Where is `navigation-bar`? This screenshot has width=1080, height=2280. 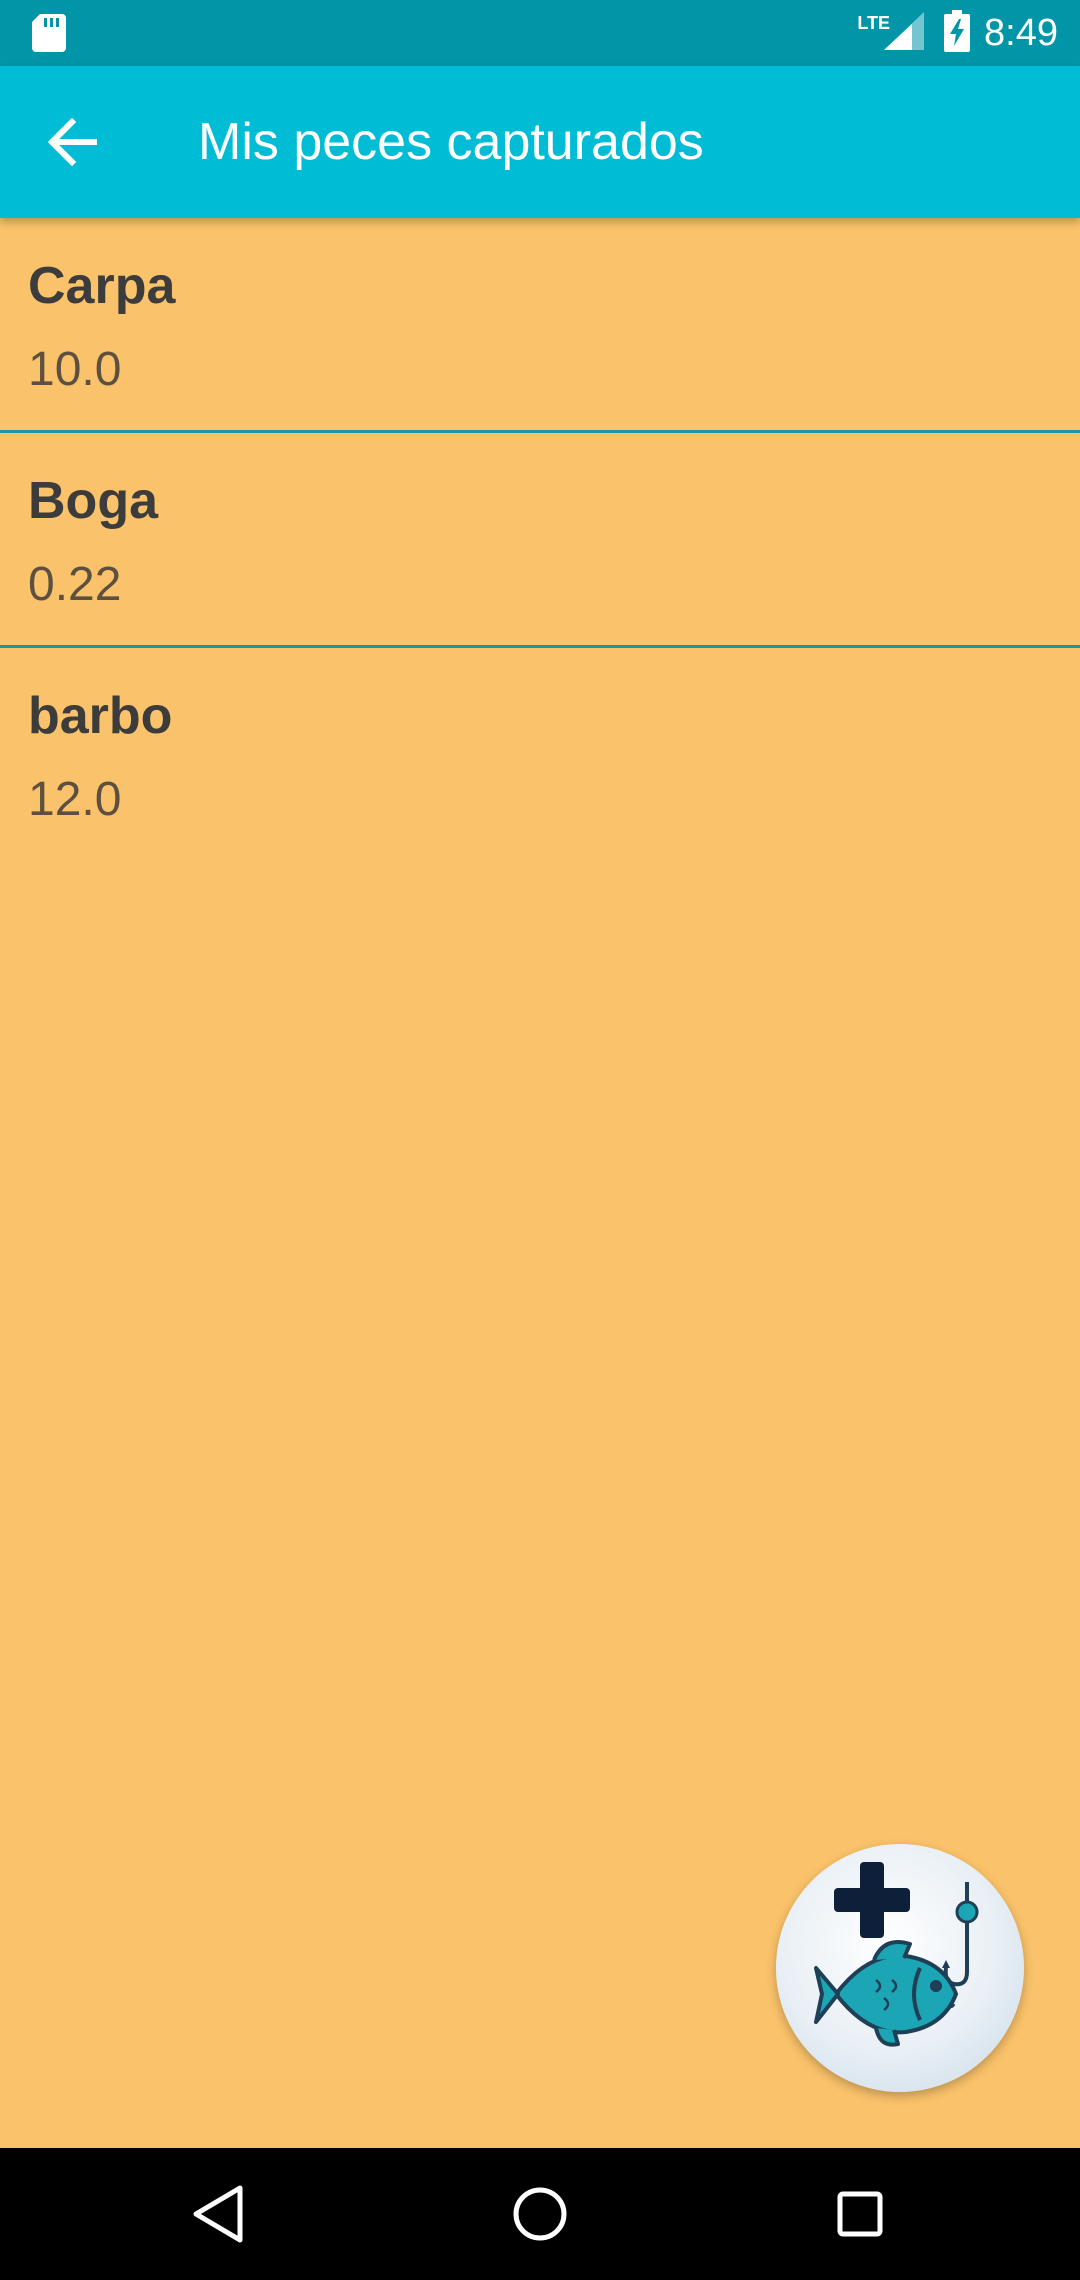
navigation-bar is located at coordinates (540, 2214).